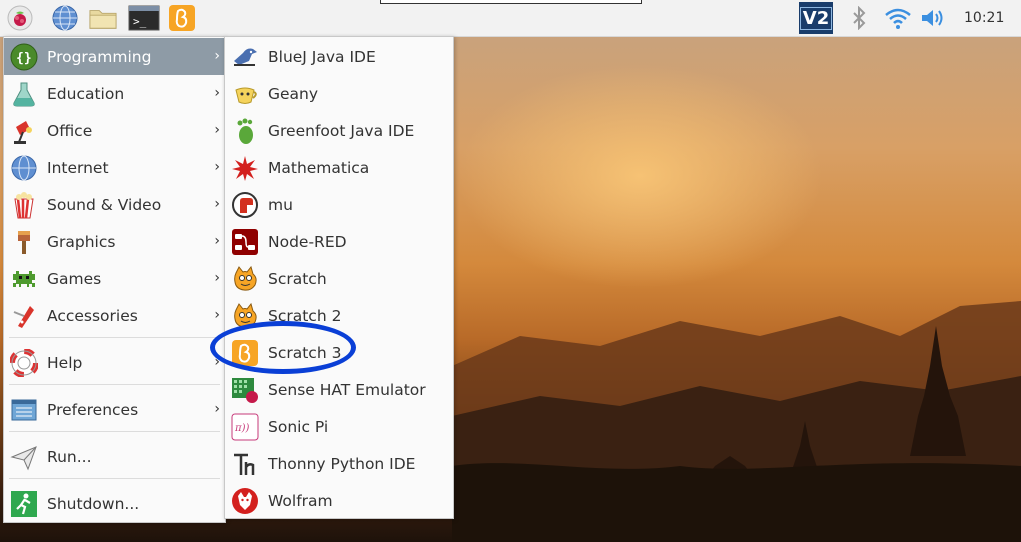  Describe the element at coordinates (859, 18) in the screenshot. I see `bluetooth-icon` at that location.